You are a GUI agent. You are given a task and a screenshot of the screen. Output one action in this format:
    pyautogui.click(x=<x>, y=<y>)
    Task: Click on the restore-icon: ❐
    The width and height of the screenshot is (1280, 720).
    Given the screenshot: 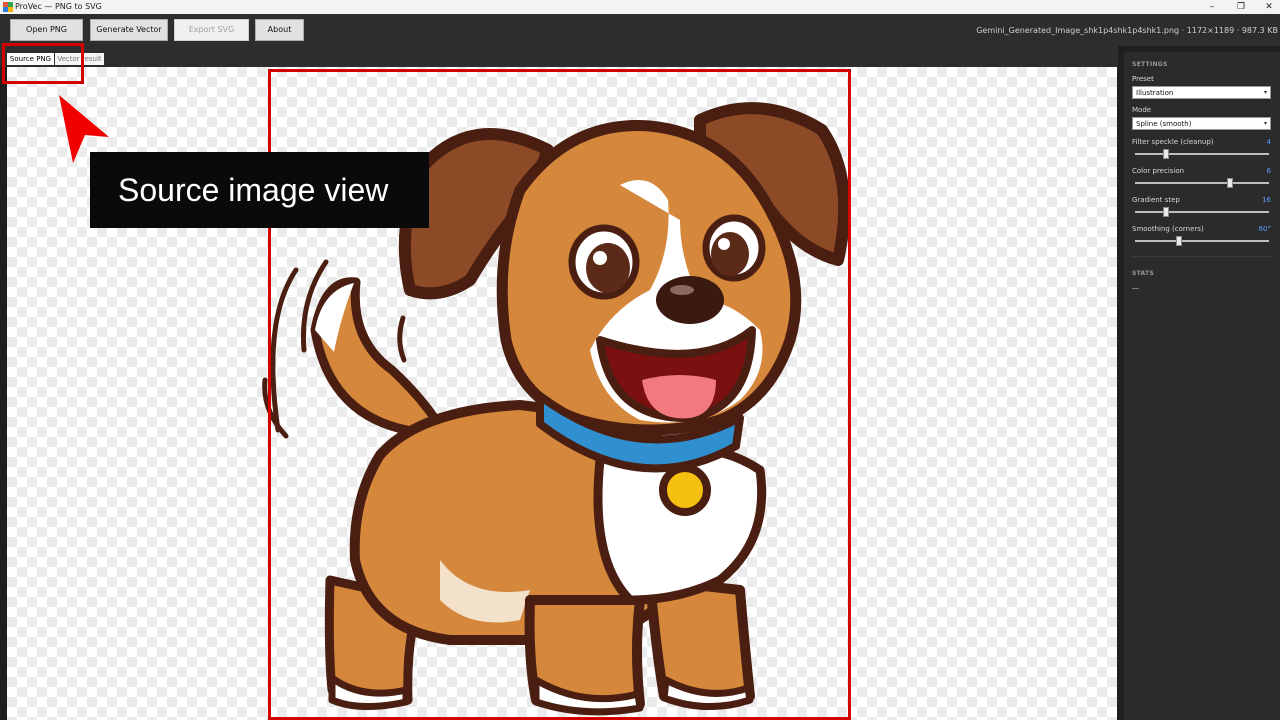 What is the action you would take?
    pyautogui.click(x=1241, y=7)
    